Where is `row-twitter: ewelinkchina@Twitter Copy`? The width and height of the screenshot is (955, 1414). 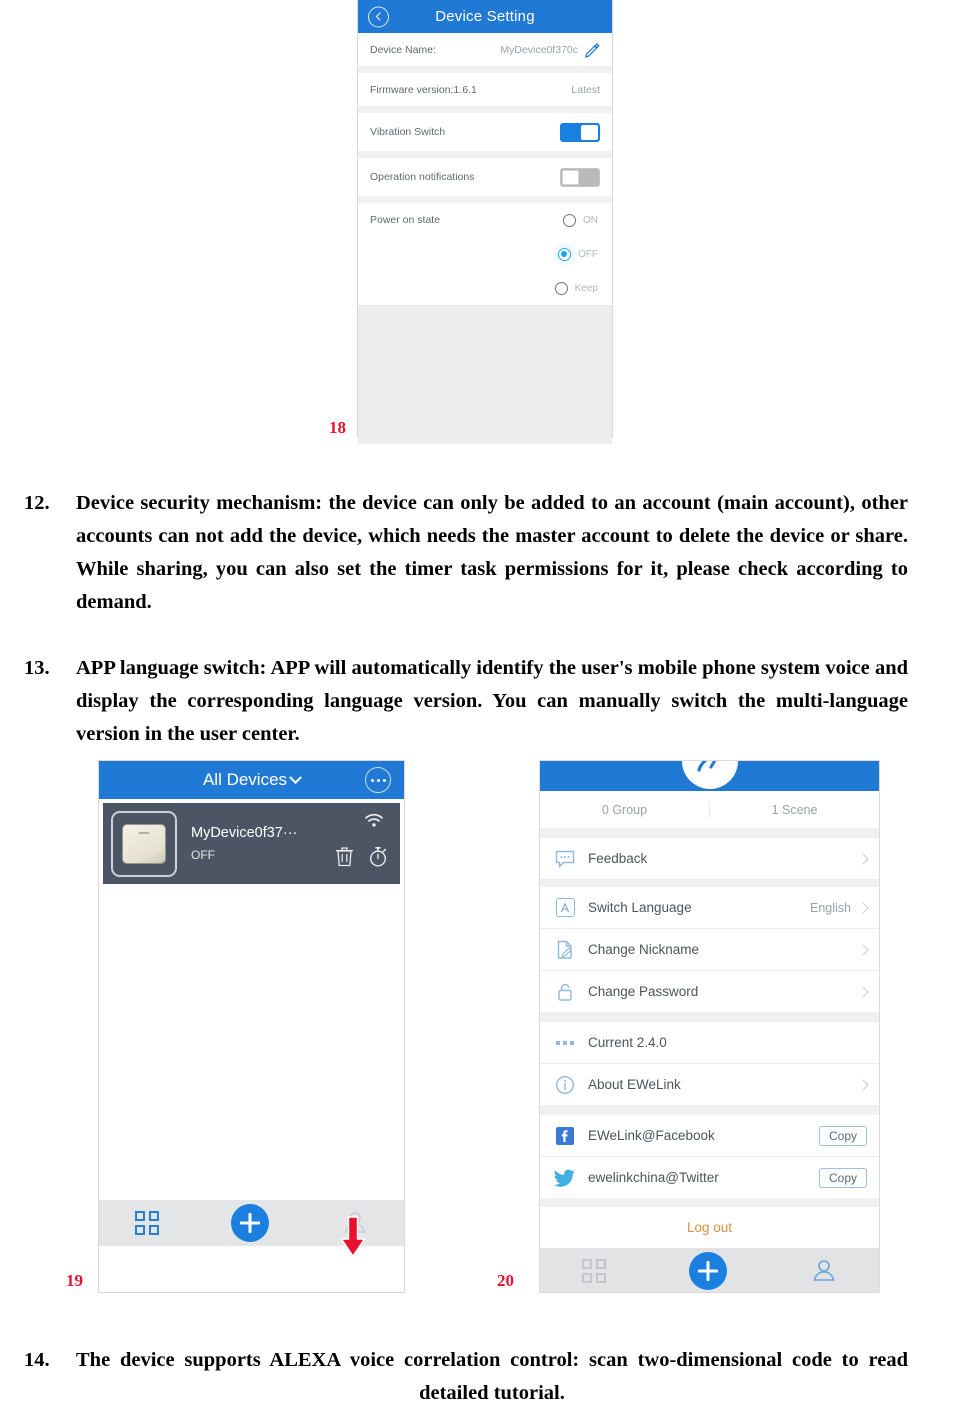
row-twitter: ewelinkchina@Twitter Copy is located at coordinates (709, 1178).